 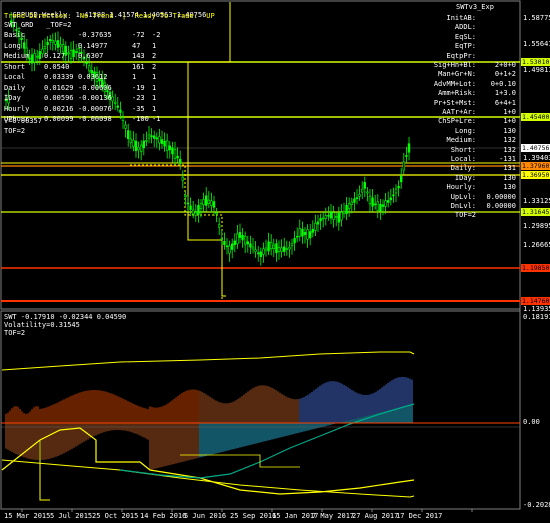 I want to click on time-axis-label: 5 Jun 2016, so click(x=205, y=516).